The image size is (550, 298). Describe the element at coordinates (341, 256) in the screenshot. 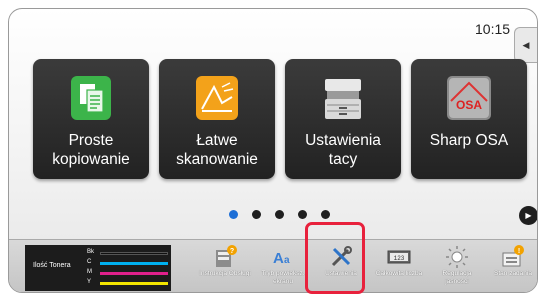

I see `tools-settings-icon` at that location.